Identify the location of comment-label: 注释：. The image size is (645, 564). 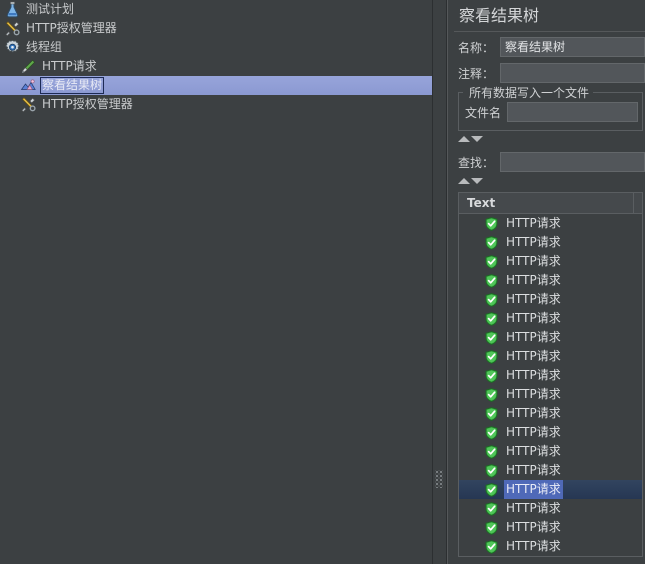
(476, 73).